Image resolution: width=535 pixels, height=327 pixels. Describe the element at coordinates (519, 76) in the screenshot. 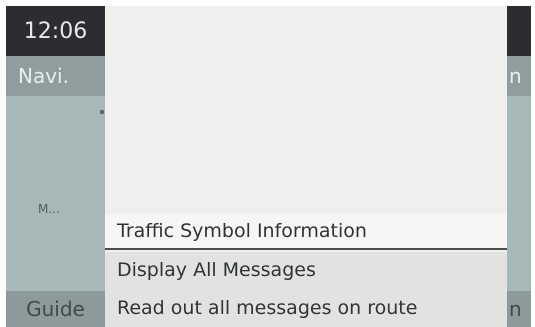

I see `right-tab: n` at that location.